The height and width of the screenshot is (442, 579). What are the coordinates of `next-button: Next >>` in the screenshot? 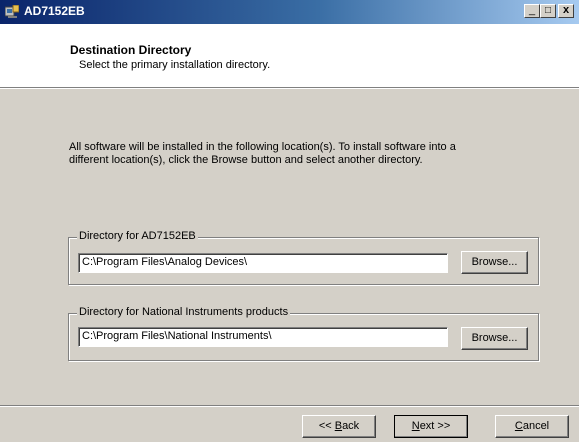 It's located at (431, 426).